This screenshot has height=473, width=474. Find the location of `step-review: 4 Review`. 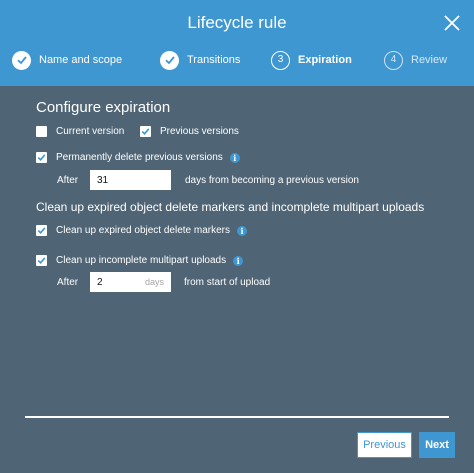

step-review: 4 Review is located at coordinates (415, 60).